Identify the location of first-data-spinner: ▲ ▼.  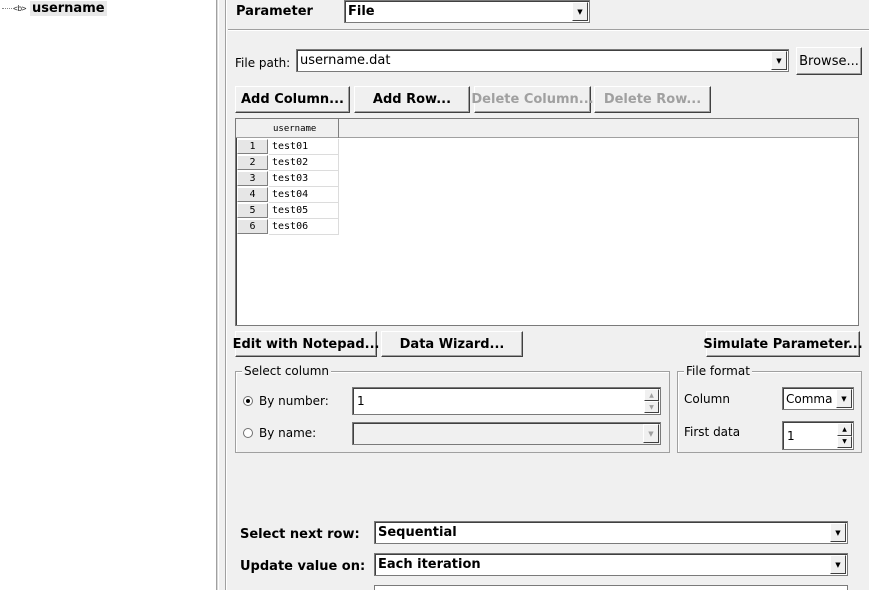
(844, 435).